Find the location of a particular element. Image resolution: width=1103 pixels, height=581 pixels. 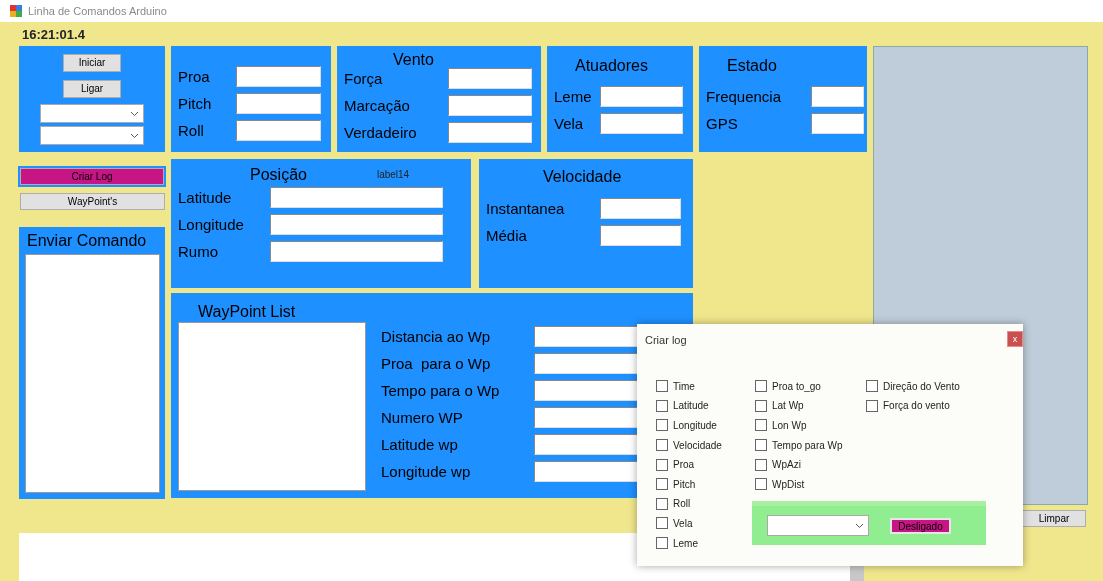

field-label: Frequencia is located at coordinates (744, 96).